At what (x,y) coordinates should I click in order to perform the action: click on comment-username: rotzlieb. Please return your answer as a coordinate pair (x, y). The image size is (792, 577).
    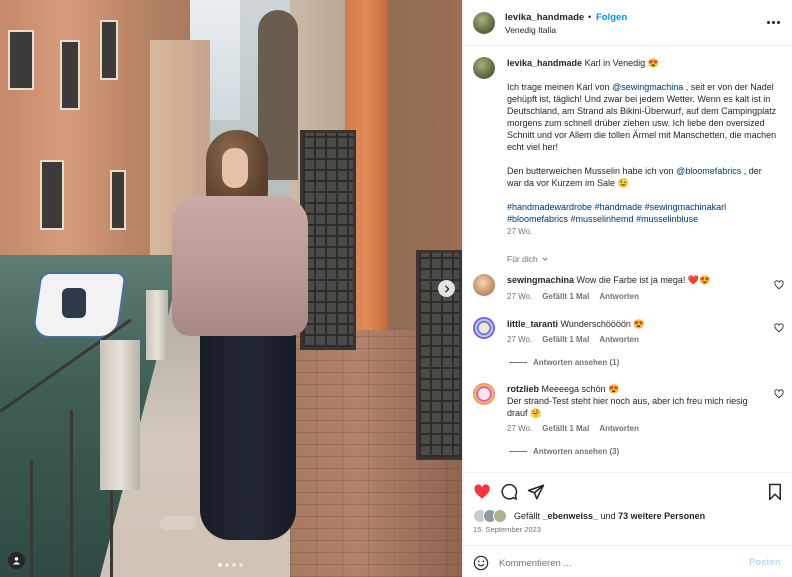
    Looking at the image, I should click on (523, 389).